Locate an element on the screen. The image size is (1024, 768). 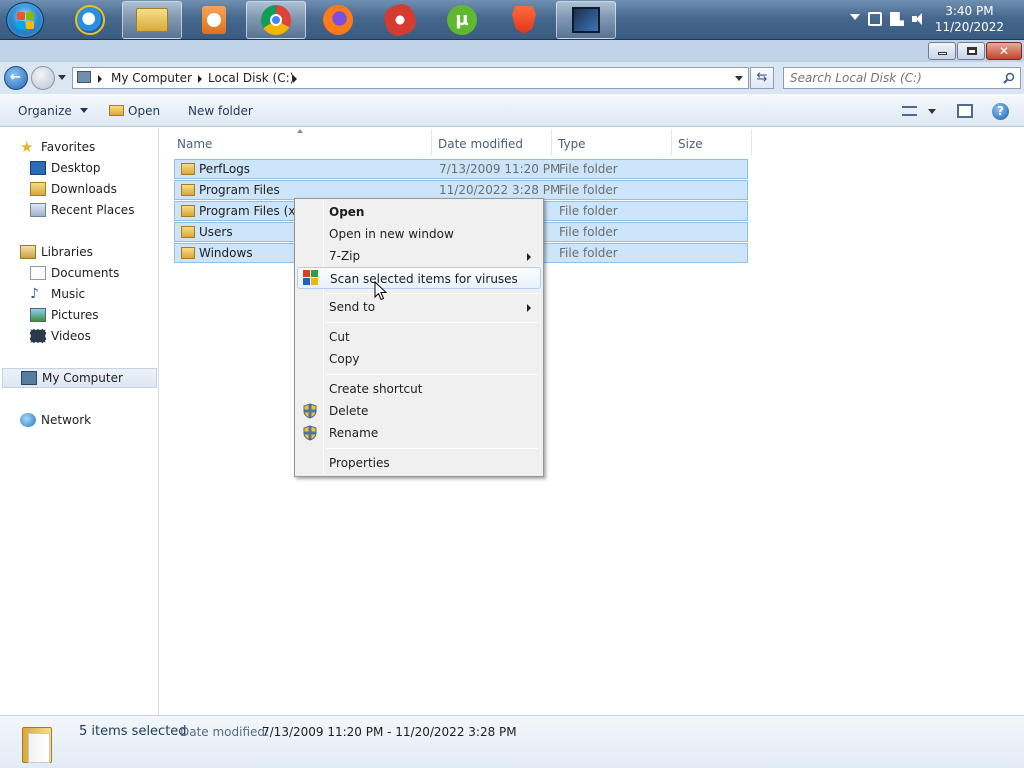
search-box is located at coordinates (902, 78).